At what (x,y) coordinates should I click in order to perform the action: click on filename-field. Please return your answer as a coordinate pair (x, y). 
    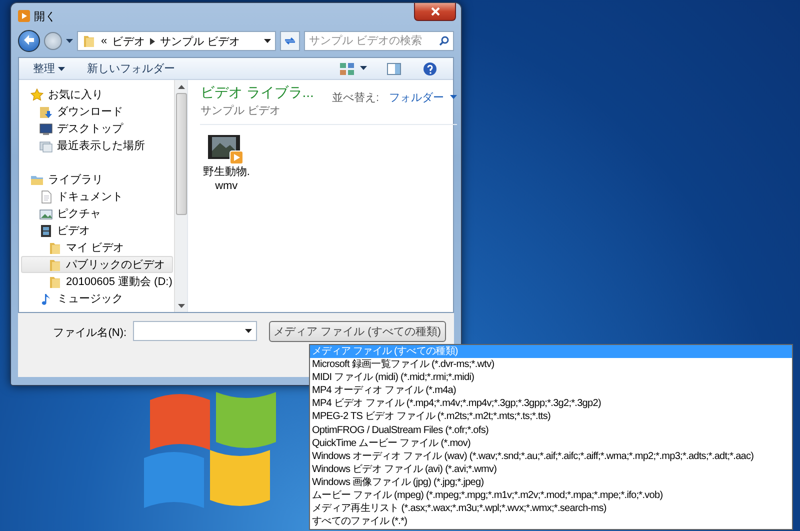
    Looking at the image, I should click on (194, 331).